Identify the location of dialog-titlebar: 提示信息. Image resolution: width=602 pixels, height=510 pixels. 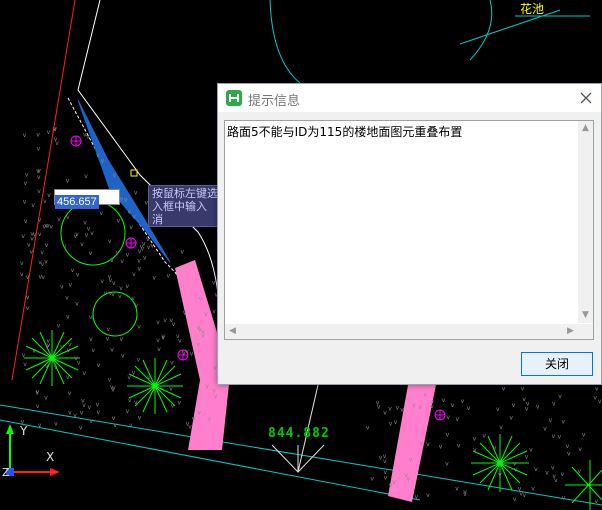
(409, 98).